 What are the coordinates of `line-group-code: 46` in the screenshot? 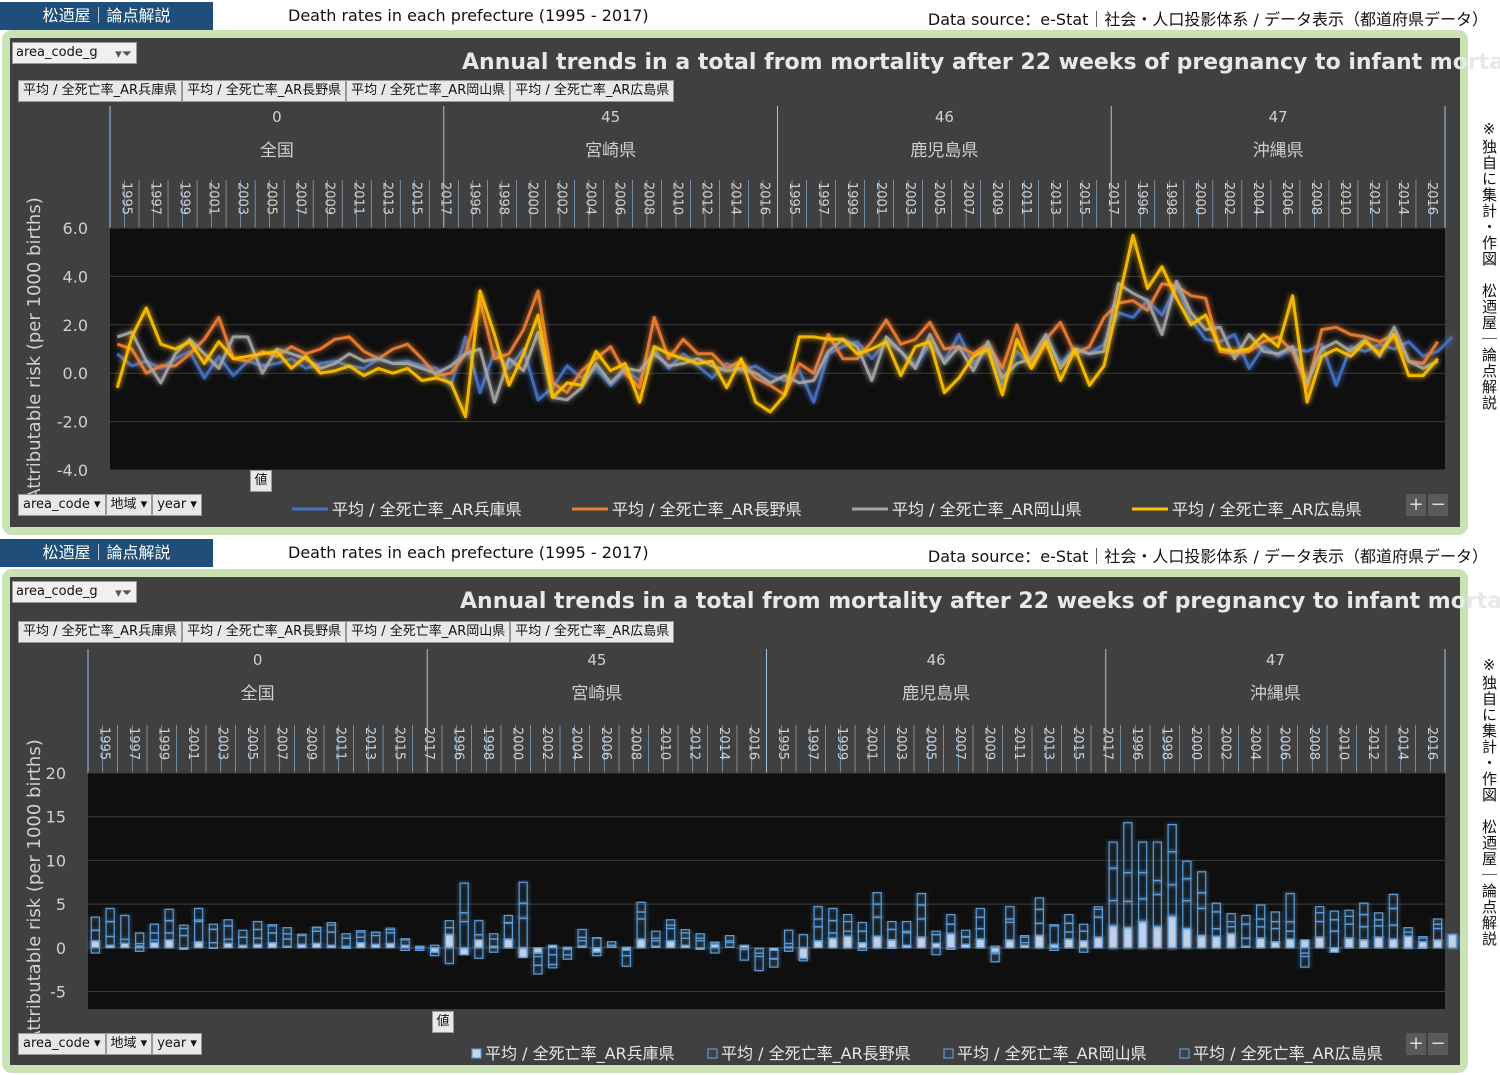 It's located at (944, 117).